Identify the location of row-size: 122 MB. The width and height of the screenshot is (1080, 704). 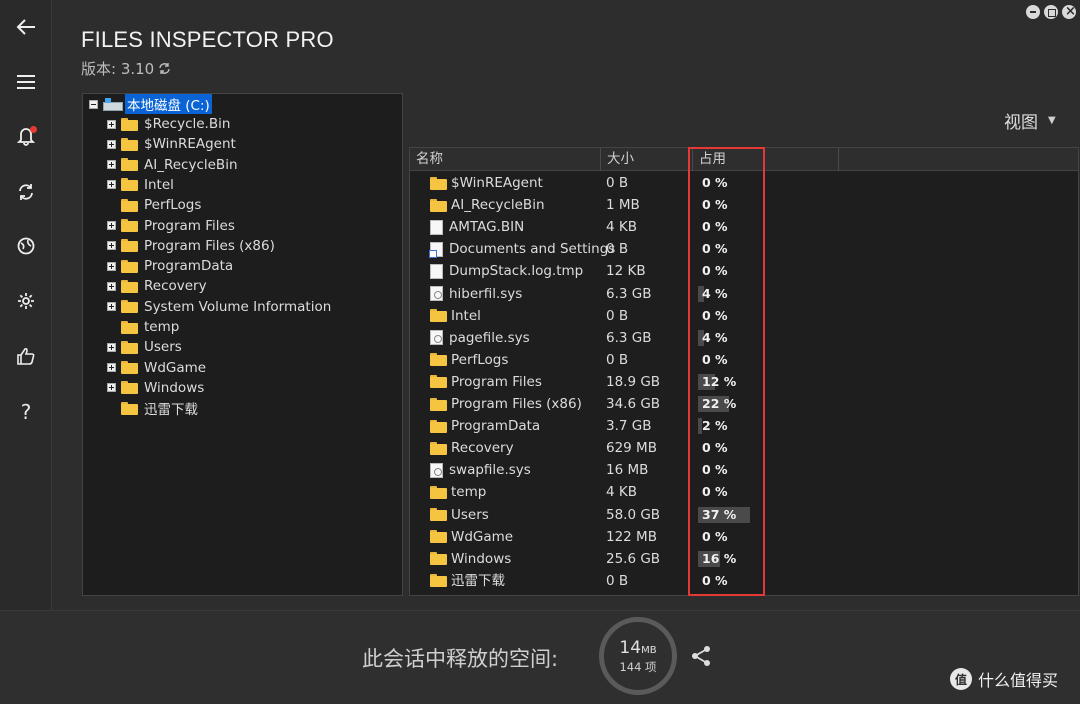
(631, 536).